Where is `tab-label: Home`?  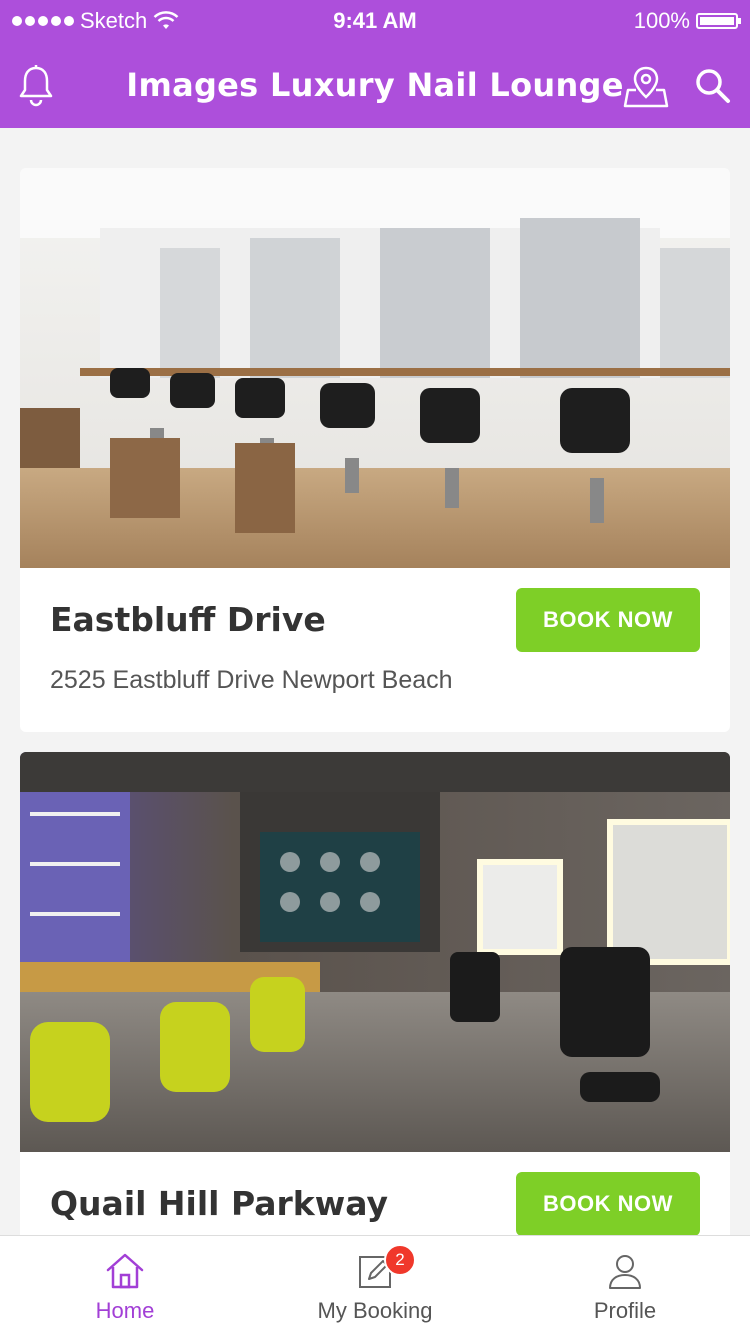
tab-label: Home is located at coordinates (125, 1310).